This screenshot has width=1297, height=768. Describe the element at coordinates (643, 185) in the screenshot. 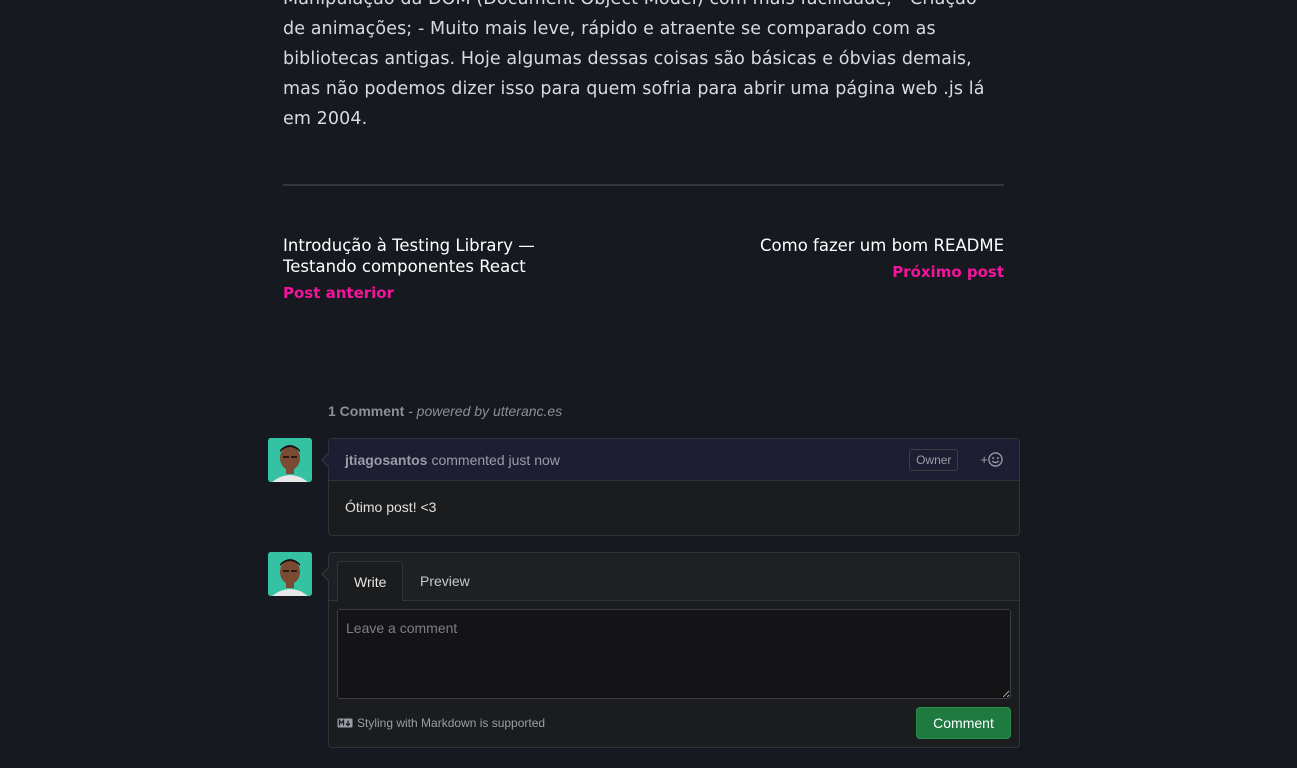

I see `divider` at that location.